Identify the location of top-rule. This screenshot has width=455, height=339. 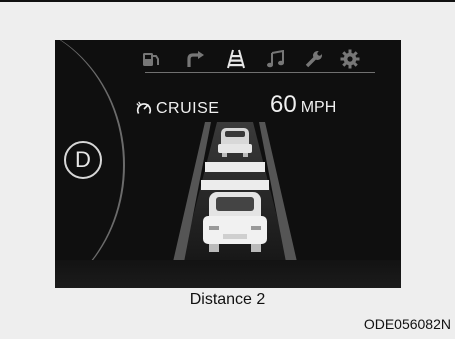
(227, 1).